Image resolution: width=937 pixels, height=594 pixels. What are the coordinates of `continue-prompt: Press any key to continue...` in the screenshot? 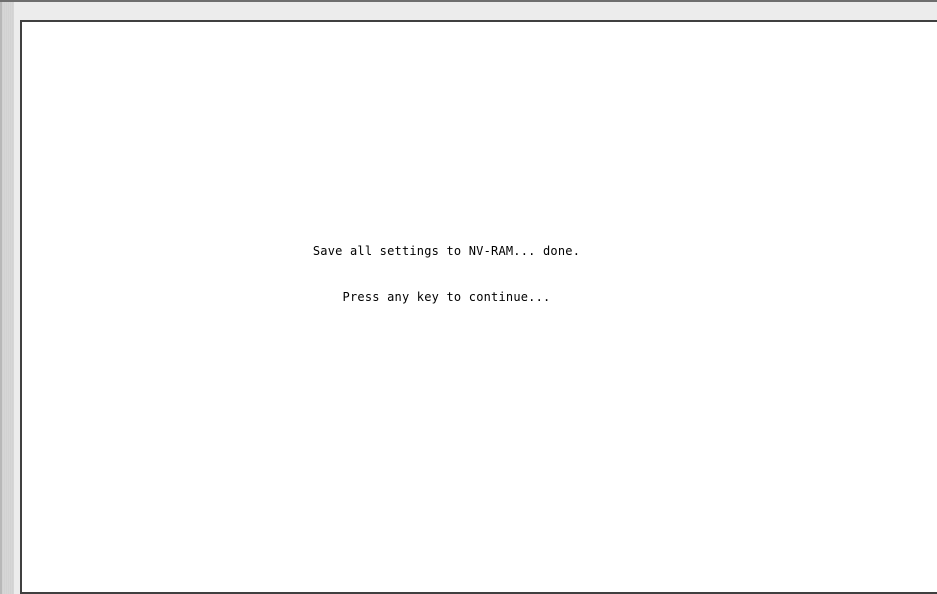 It's located at (446, 297).